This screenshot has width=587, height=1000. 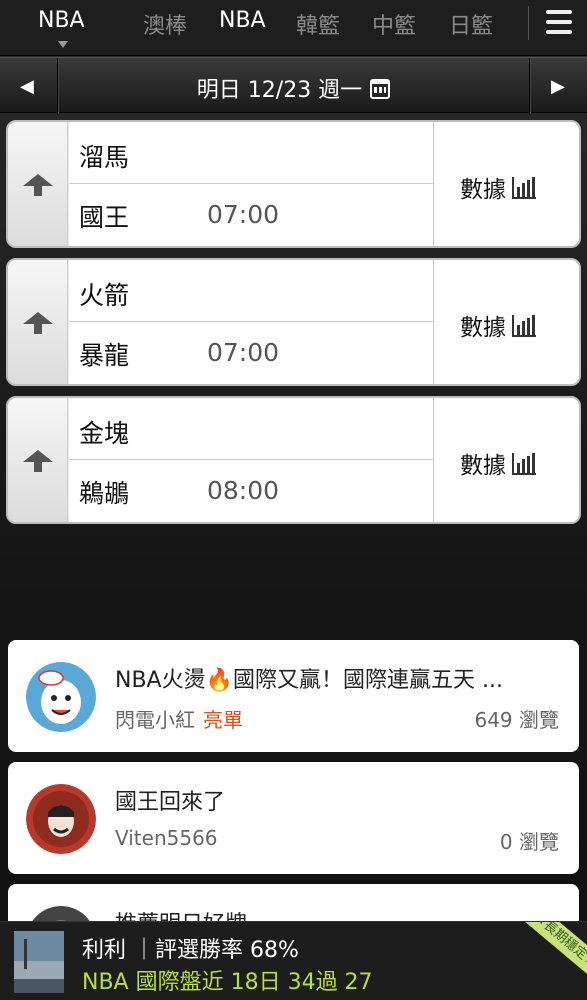 I want to click on game-card: 金塊 鵜鶘 08:00 數據, so click(x=293, y=460).